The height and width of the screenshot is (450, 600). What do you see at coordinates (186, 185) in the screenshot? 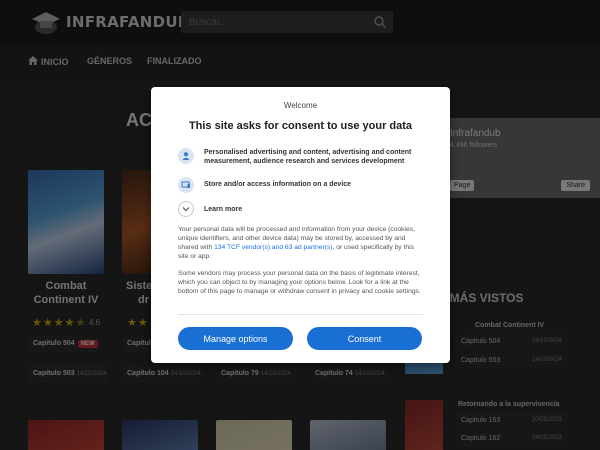
I see `device-icon` at bounding box center [186, 185].